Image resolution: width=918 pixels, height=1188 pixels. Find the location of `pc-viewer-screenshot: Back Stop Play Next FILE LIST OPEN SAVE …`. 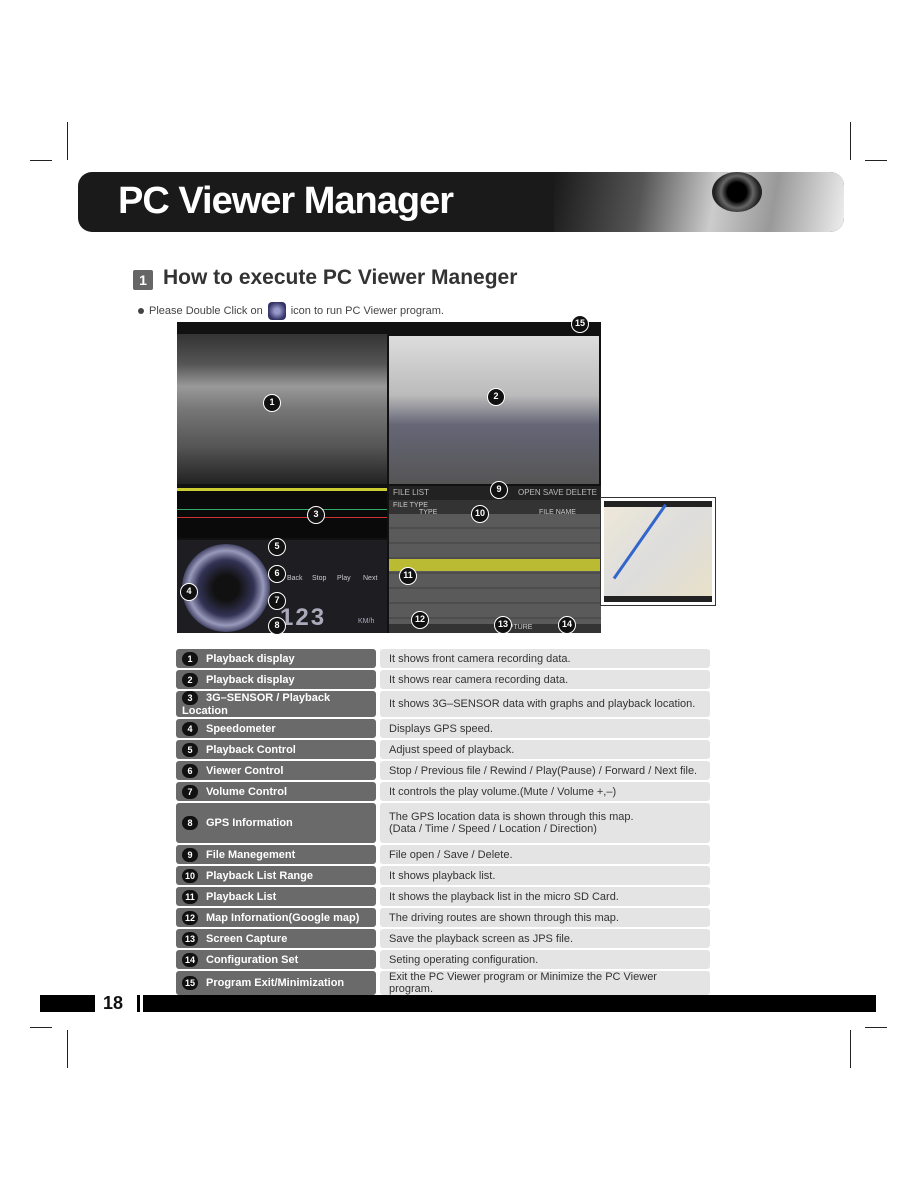

pc-viewer-screenshot: Back Stop Play Next FILE LIST OPEN SAVE … is located at coordinates (389, 477).